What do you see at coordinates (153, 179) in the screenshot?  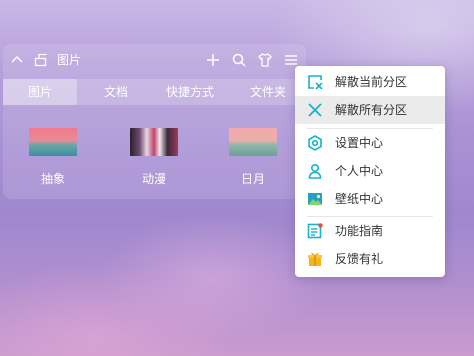 I see `file-label: 动漫` at bounding box center [153, 179].